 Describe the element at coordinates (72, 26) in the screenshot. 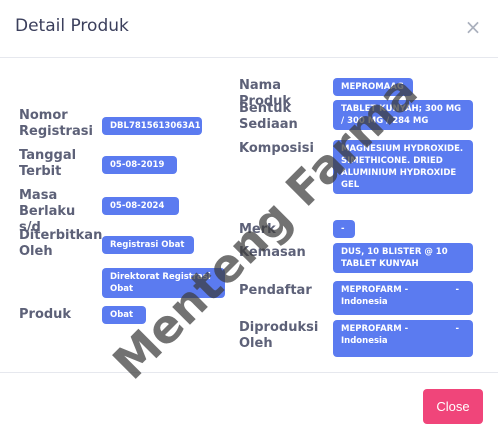

I see `modal-title: Detail Produk` at that location.